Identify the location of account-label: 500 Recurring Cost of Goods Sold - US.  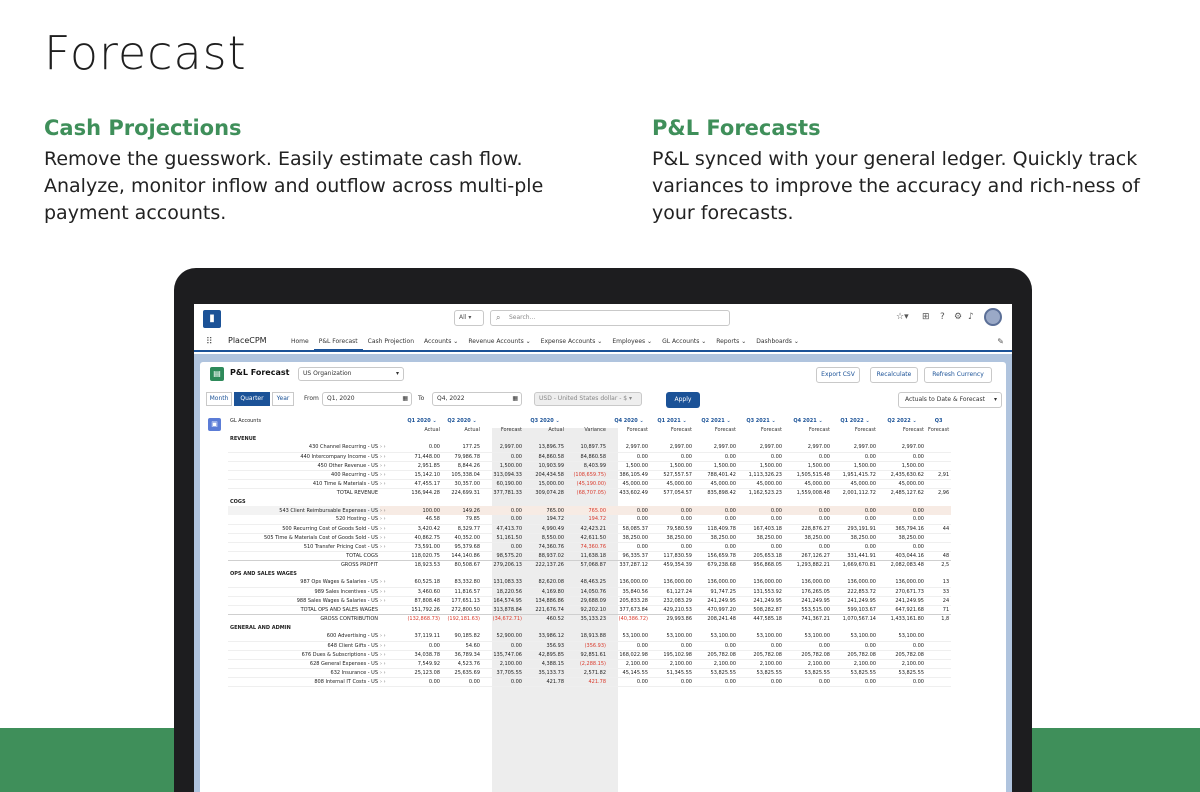
(304, 529).